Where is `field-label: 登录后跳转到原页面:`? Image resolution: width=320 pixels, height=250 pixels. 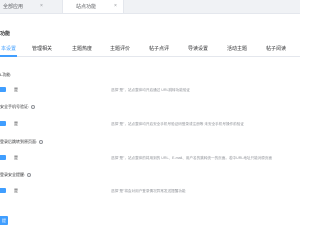
field-label: 登录后跳转到原页面: is located at coordinates (22, 142).